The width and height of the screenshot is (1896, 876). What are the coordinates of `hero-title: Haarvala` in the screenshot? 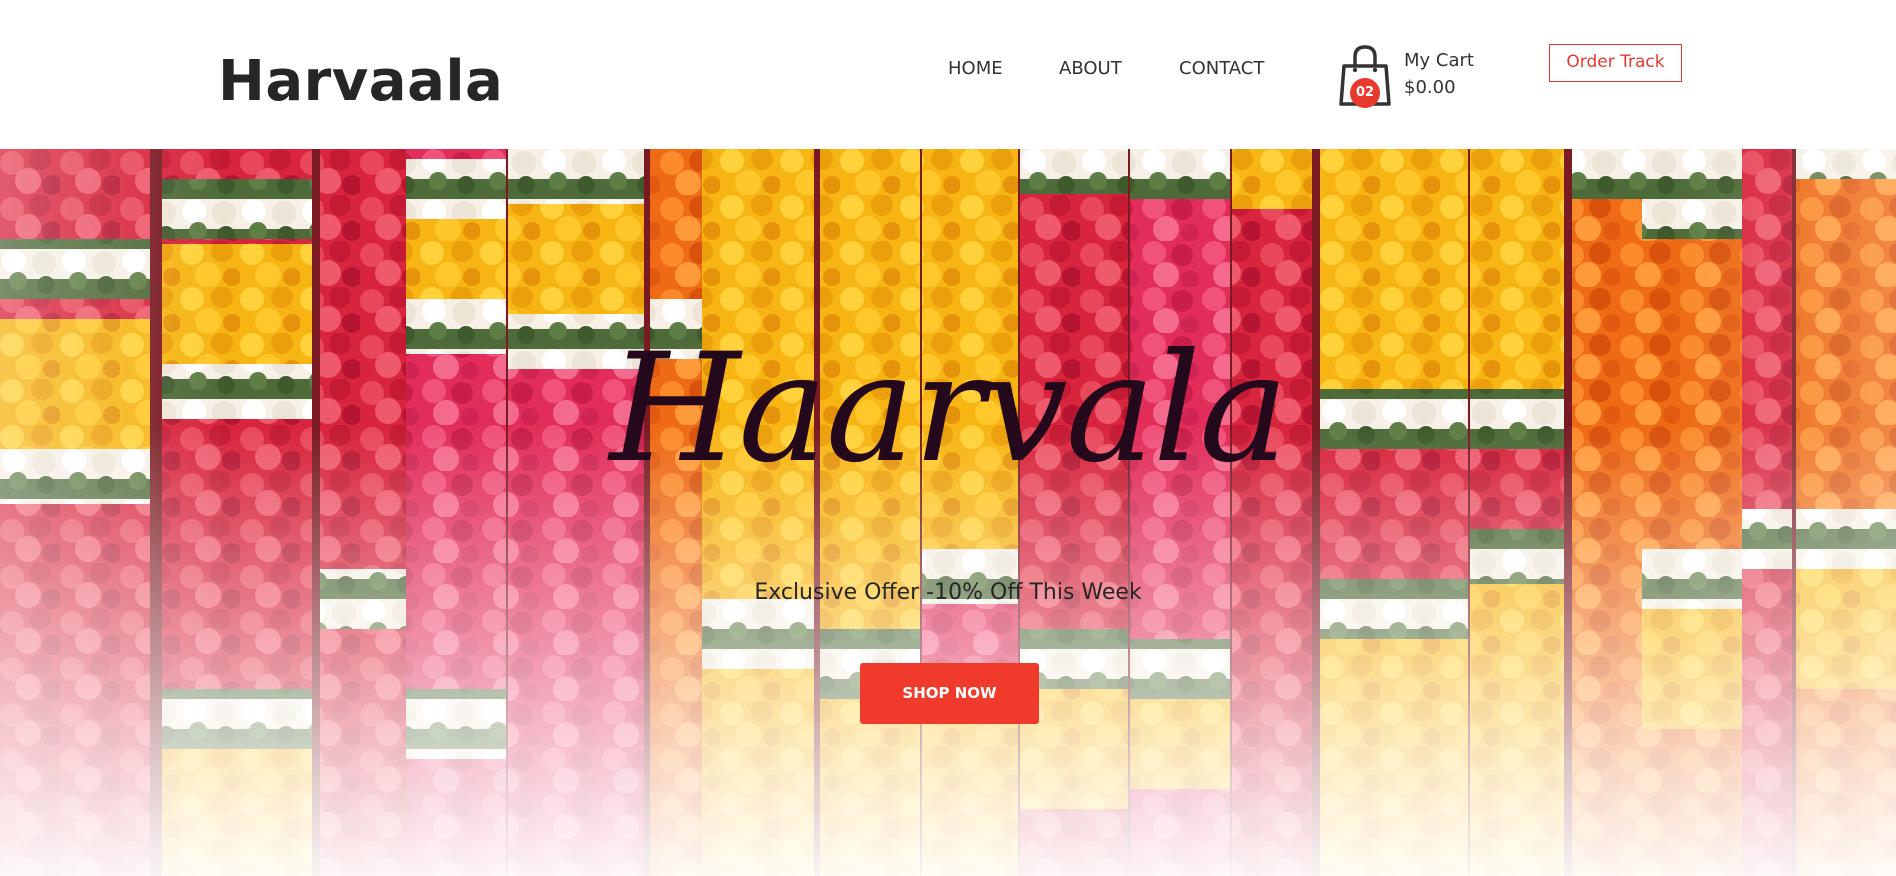 It's located at (949, 409).